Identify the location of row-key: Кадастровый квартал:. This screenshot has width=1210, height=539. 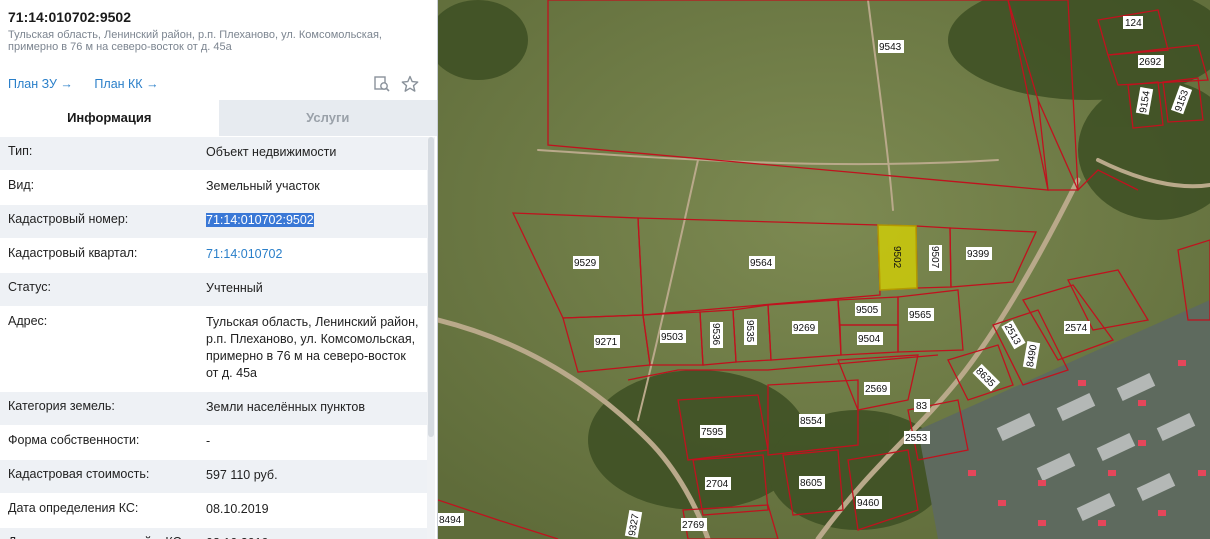
(73, 253).